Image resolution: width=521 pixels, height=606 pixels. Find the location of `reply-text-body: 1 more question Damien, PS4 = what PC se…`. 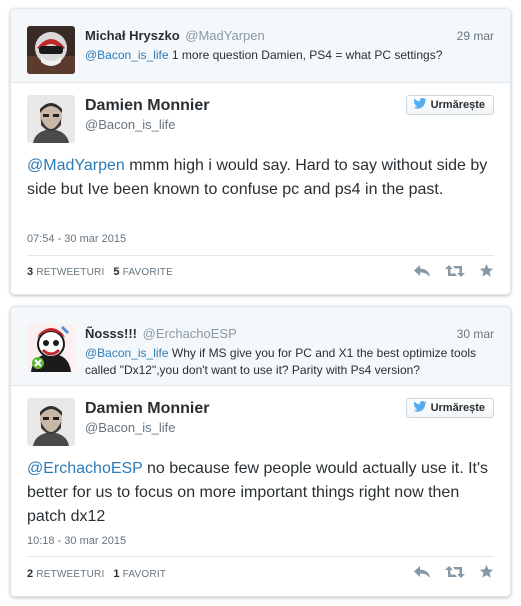

reply-text-body: 1 more question Damien, PS4 = what PC se… is located at coordinates (305, 55).